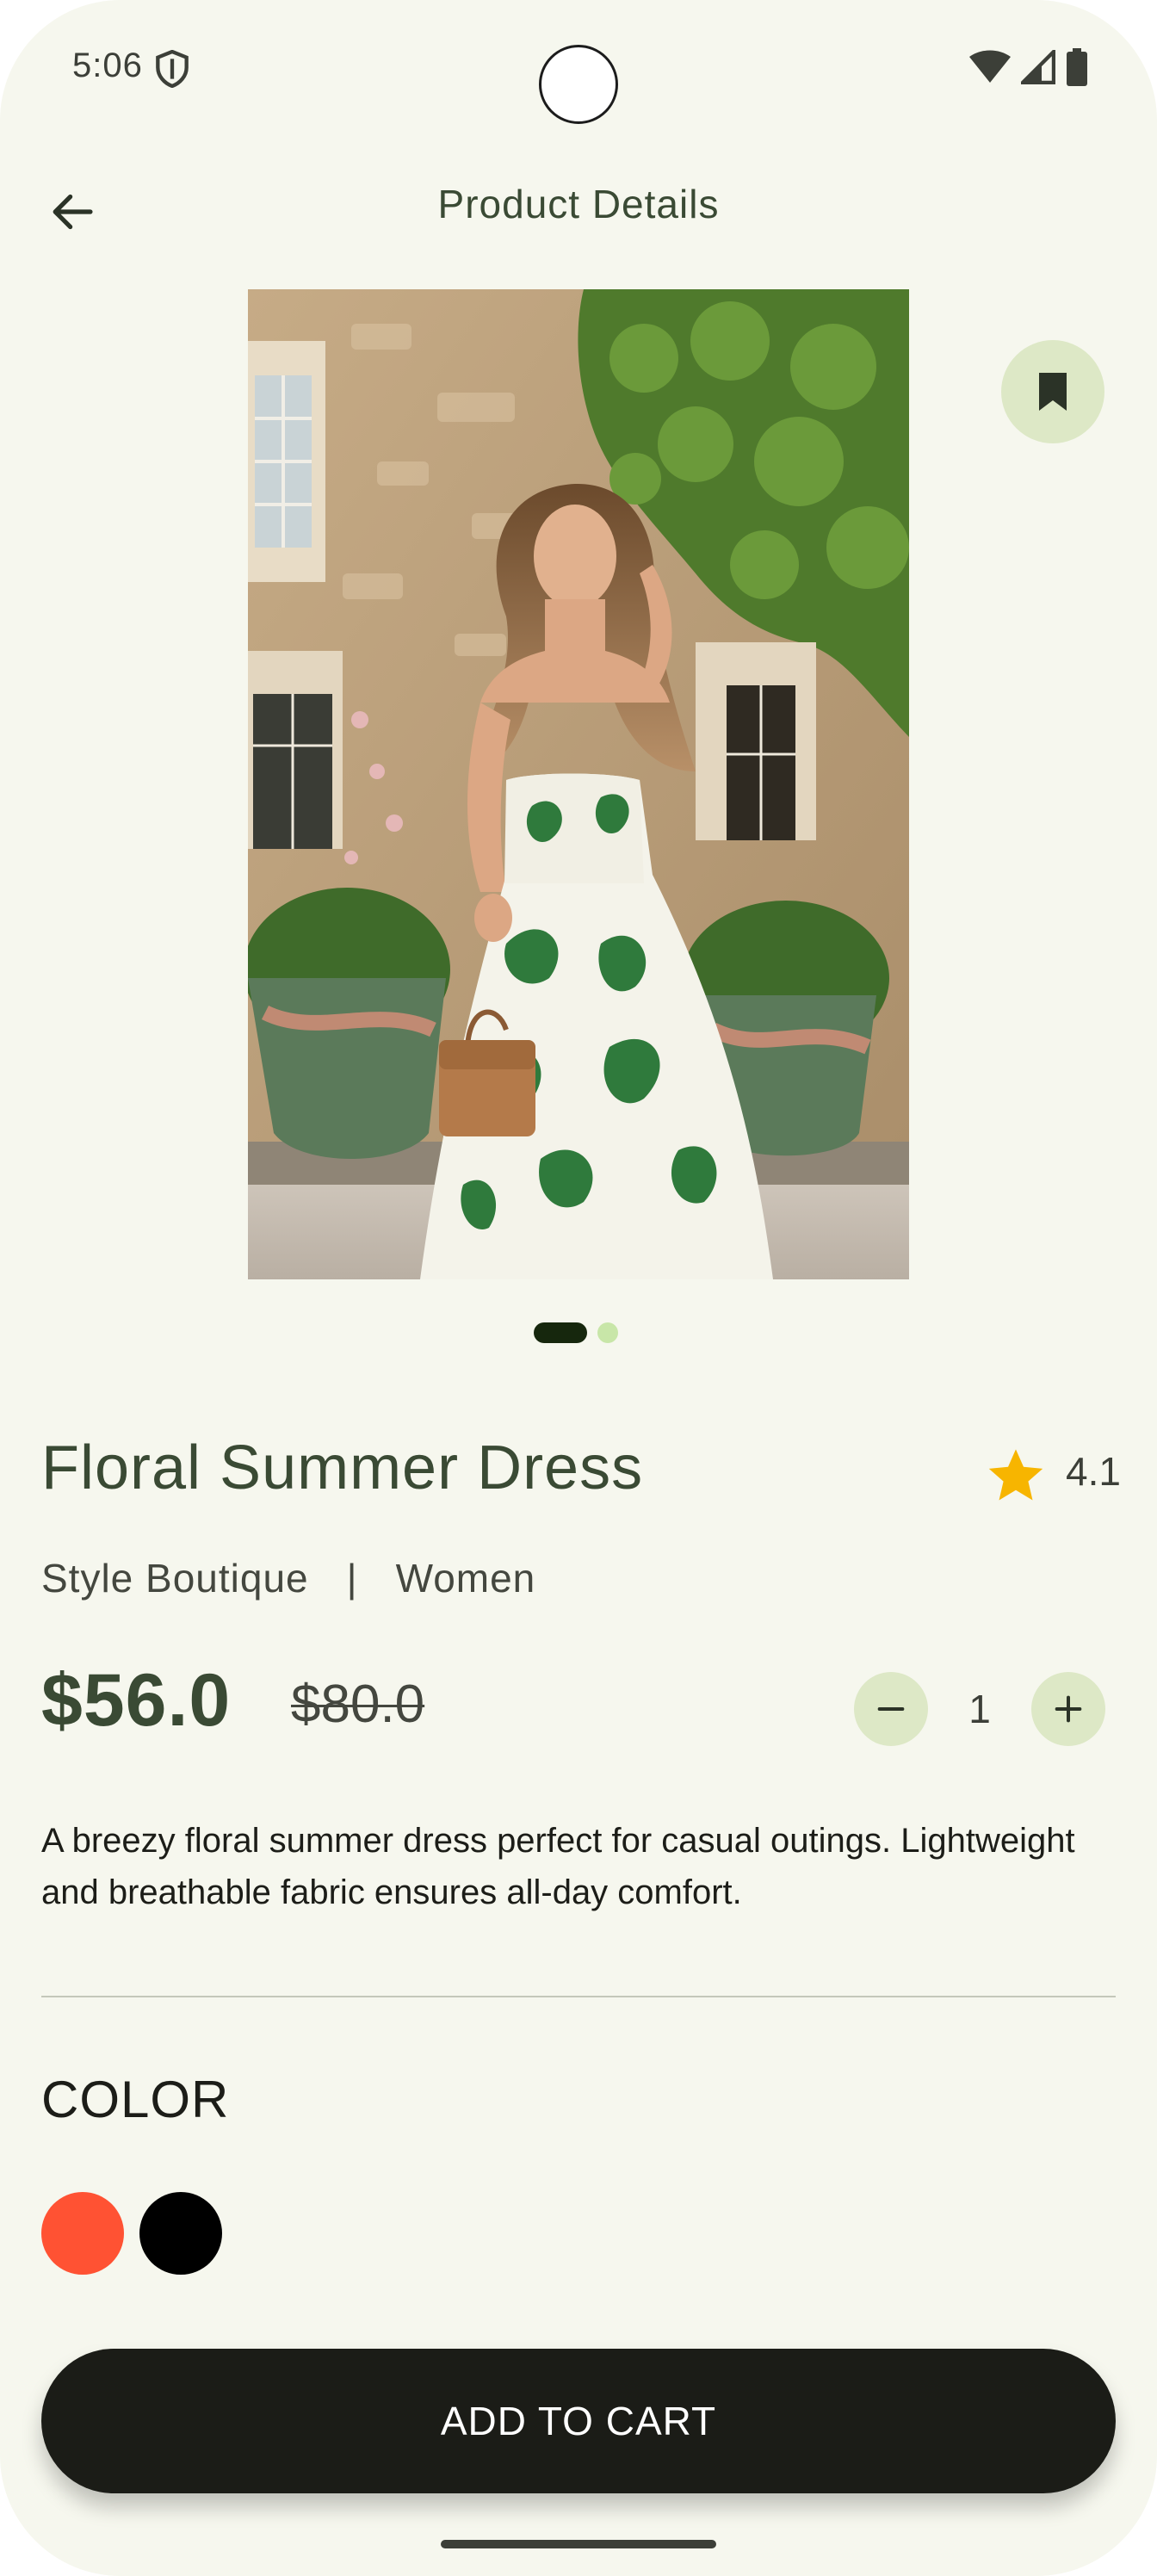 This screenshot has width=1157, height=2576. I want to click on decrease-quantity-button, so click(891, 1709).